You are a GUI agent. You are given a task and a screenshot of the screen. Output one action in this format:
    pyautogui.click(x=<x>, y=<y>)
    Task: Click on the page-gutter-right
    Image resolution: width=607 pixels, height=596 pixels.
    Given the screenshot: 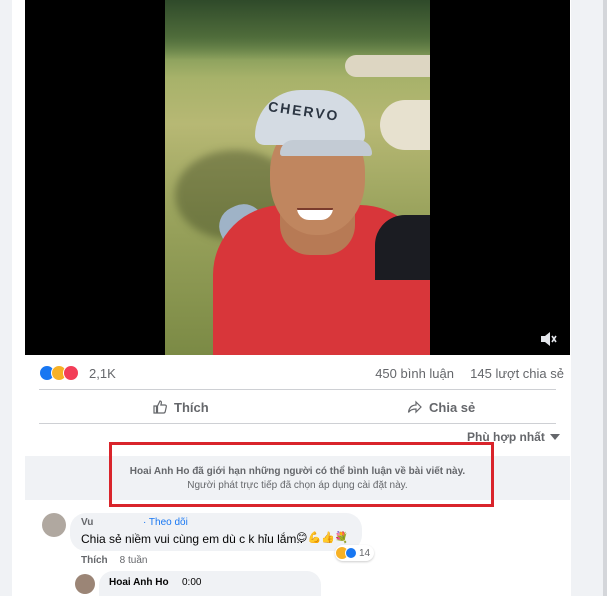 What is the action you would take?
    pyautogui.click(x=589, y=298)
    